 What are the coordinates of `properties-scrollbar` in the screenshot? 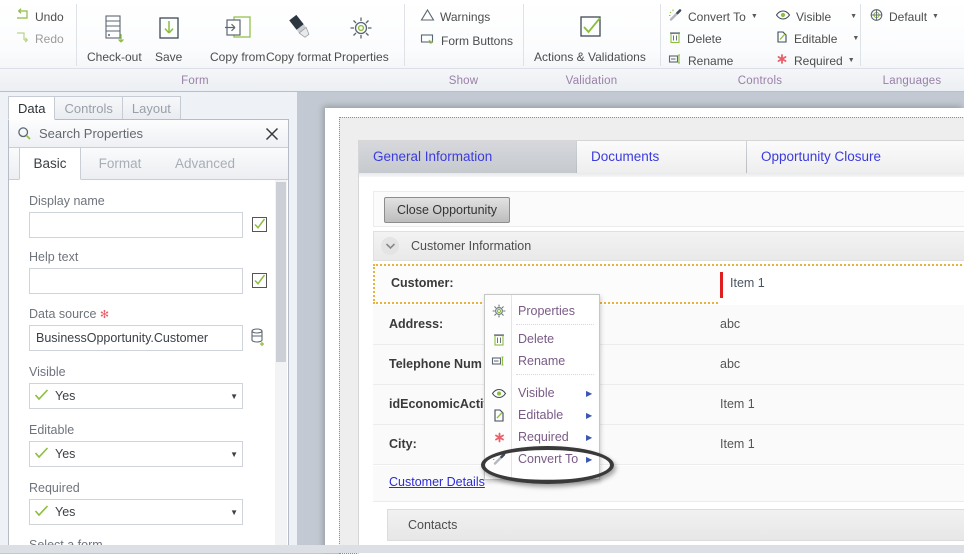 It's located at (281, 364).